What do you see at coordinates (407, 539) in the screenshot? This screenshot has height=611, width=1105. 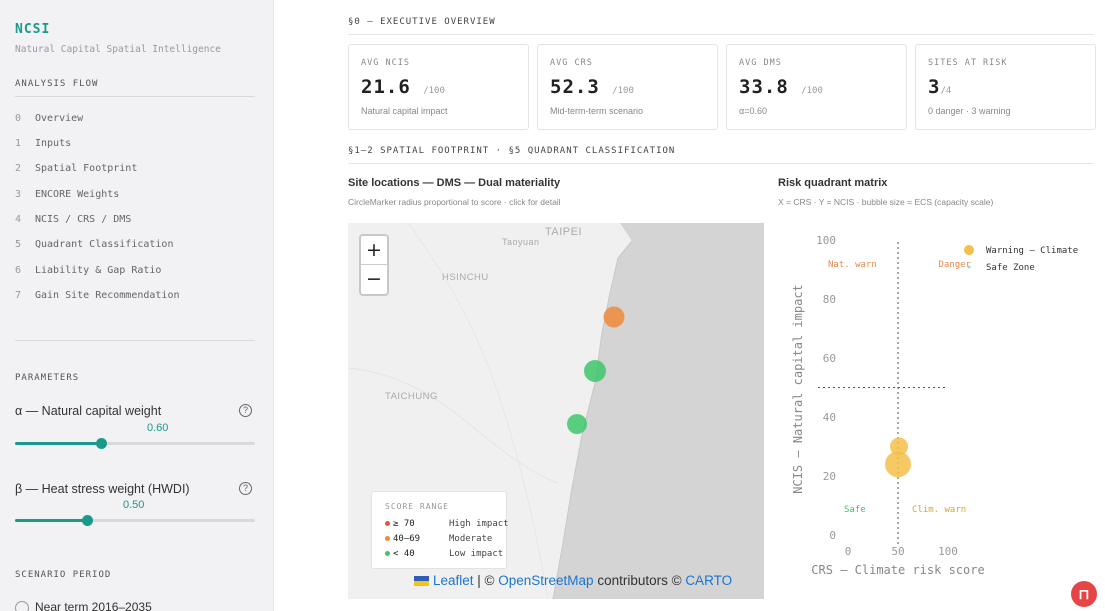 I see `legend-range: 40–69` at bounding box center [407, 539].